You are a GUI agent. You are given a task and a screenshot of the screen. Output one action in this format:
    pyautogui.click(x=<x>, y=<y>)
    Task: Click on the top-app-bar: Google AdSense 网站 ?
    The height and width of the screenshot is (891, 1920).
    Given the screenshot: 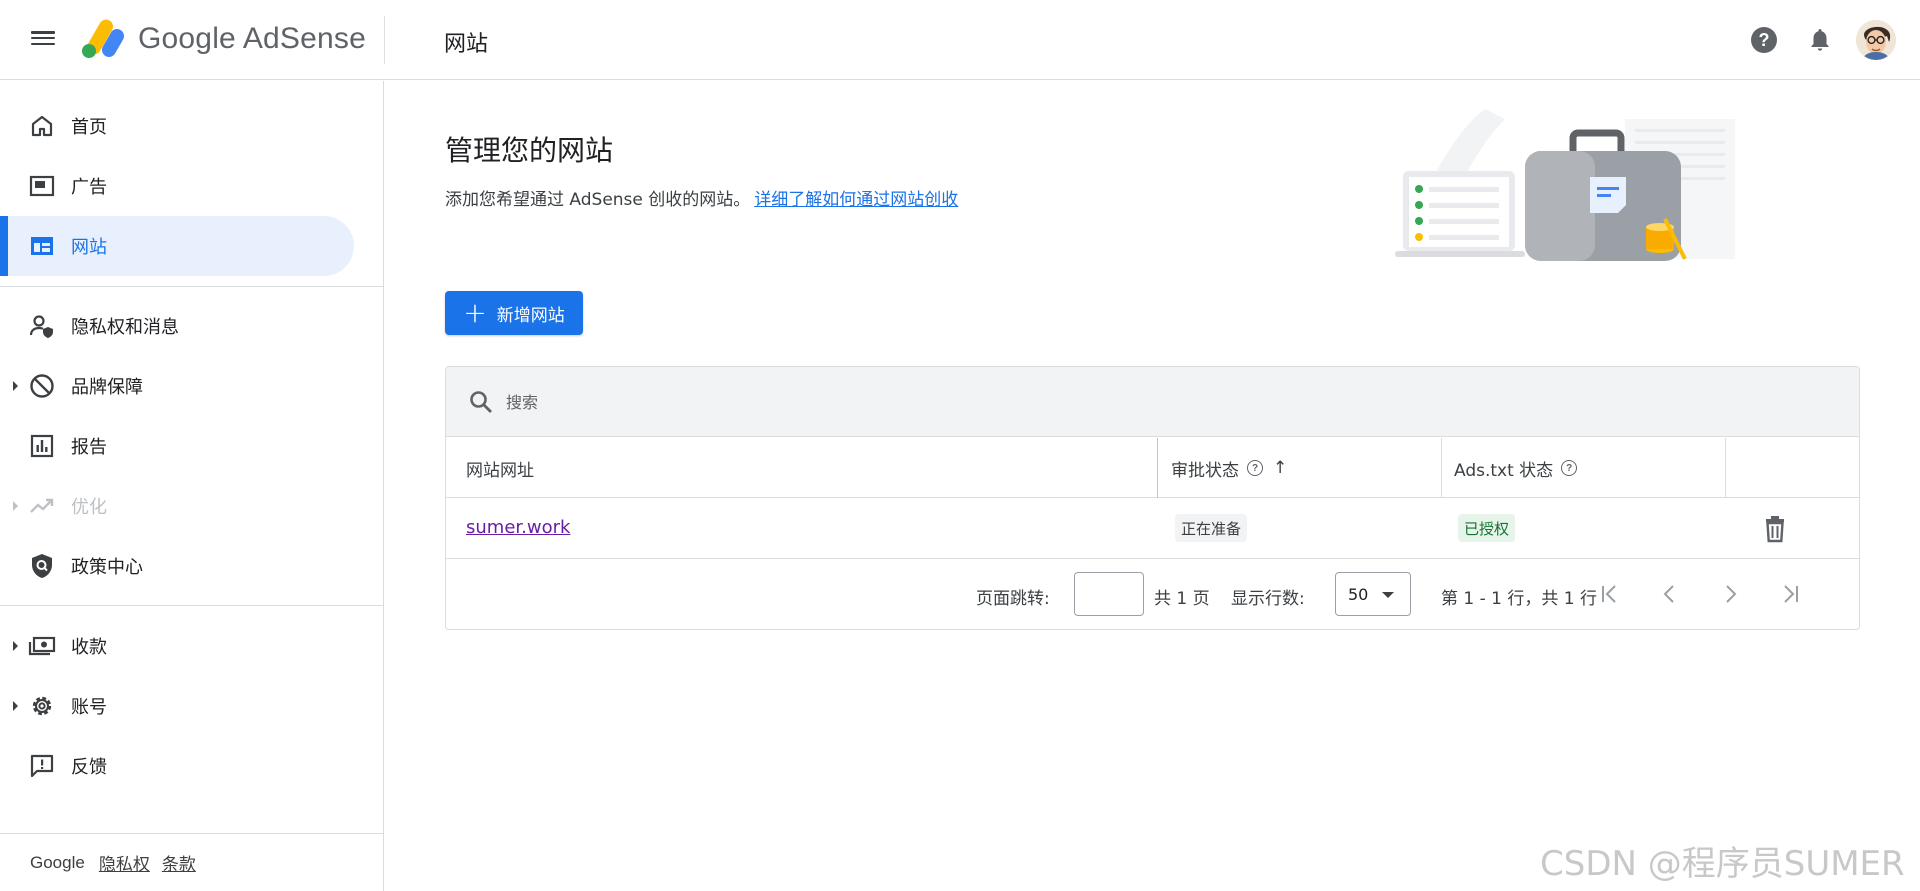 What is the action you would take?
    pyautogui.click(x=960, y=40)
    